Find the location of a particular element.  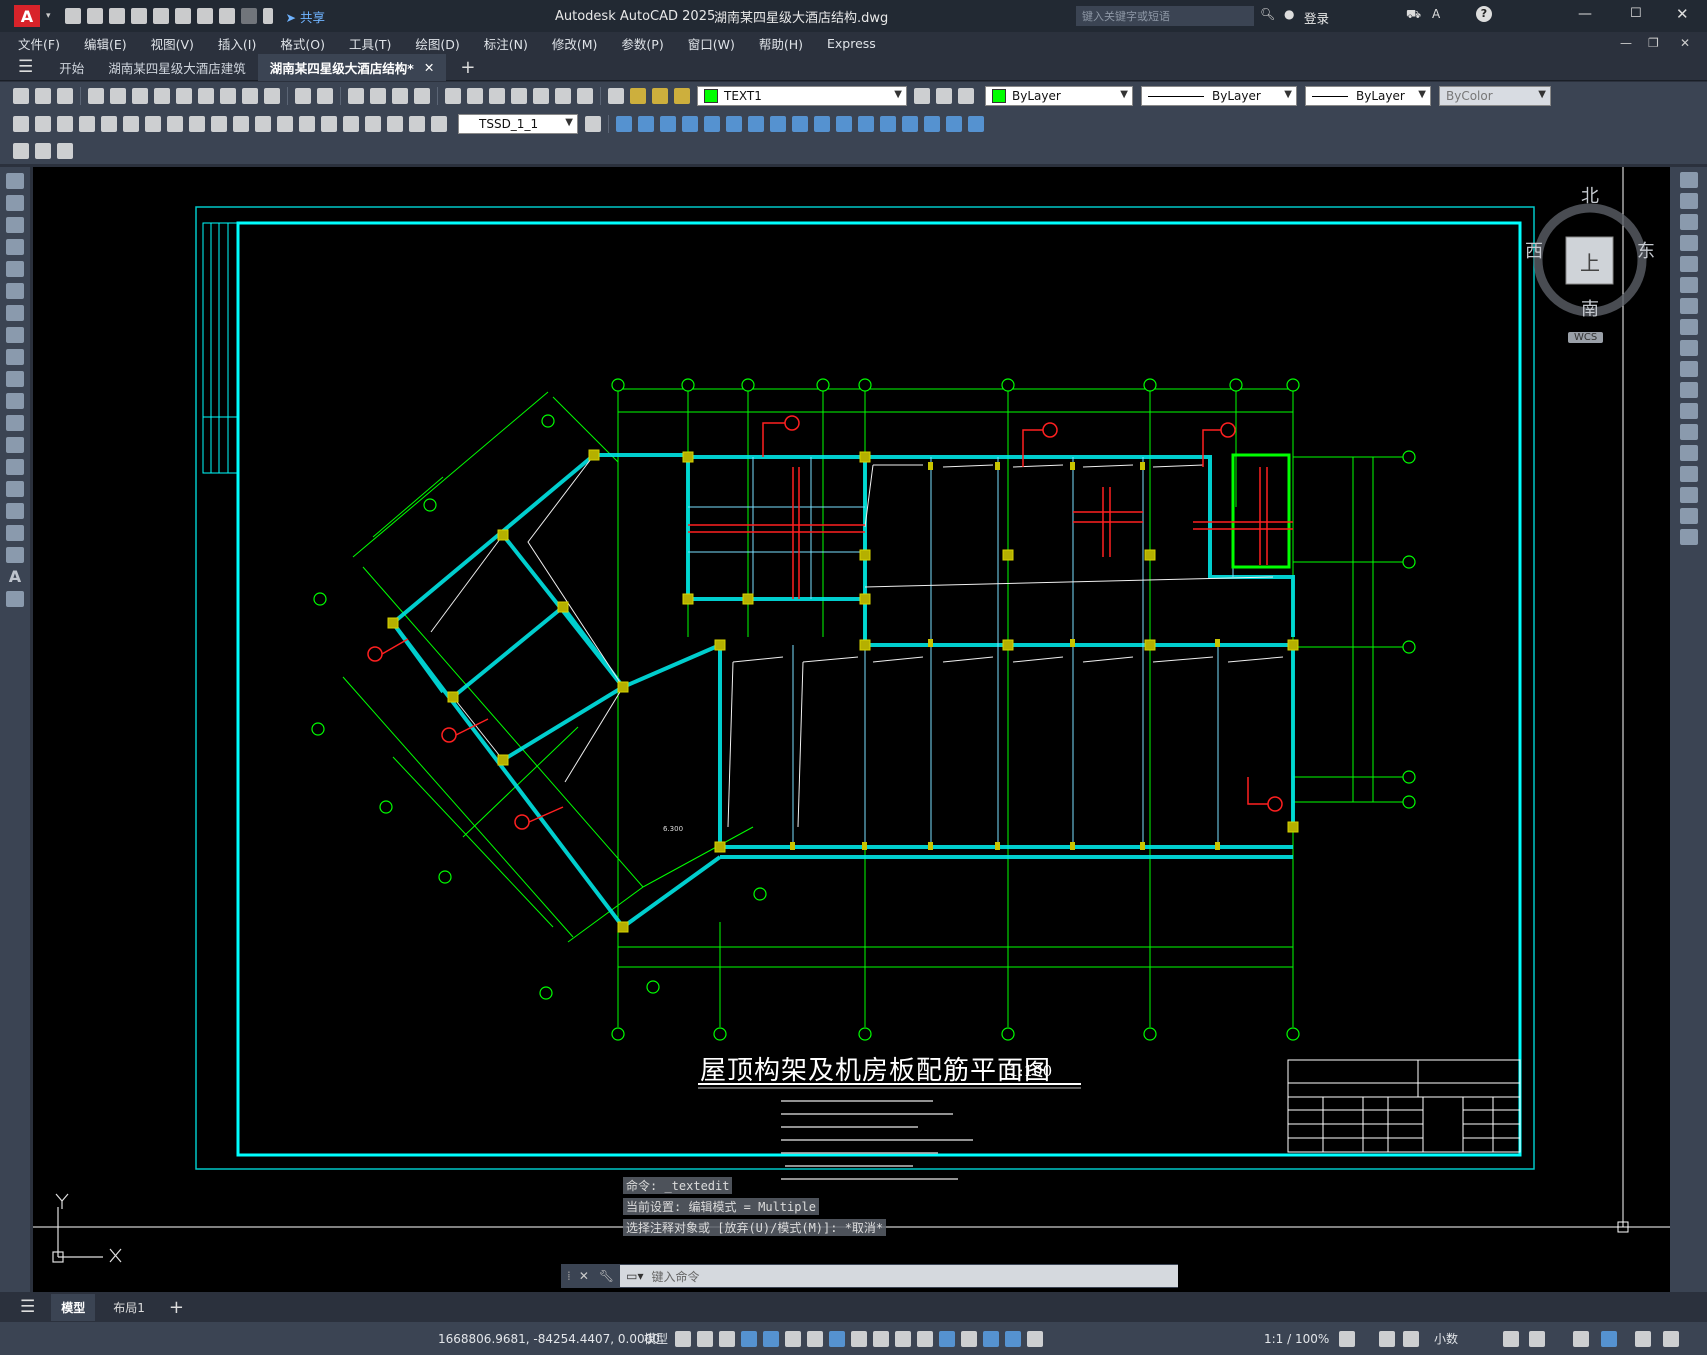

explode-icon is located at coordinates (1688, 537).